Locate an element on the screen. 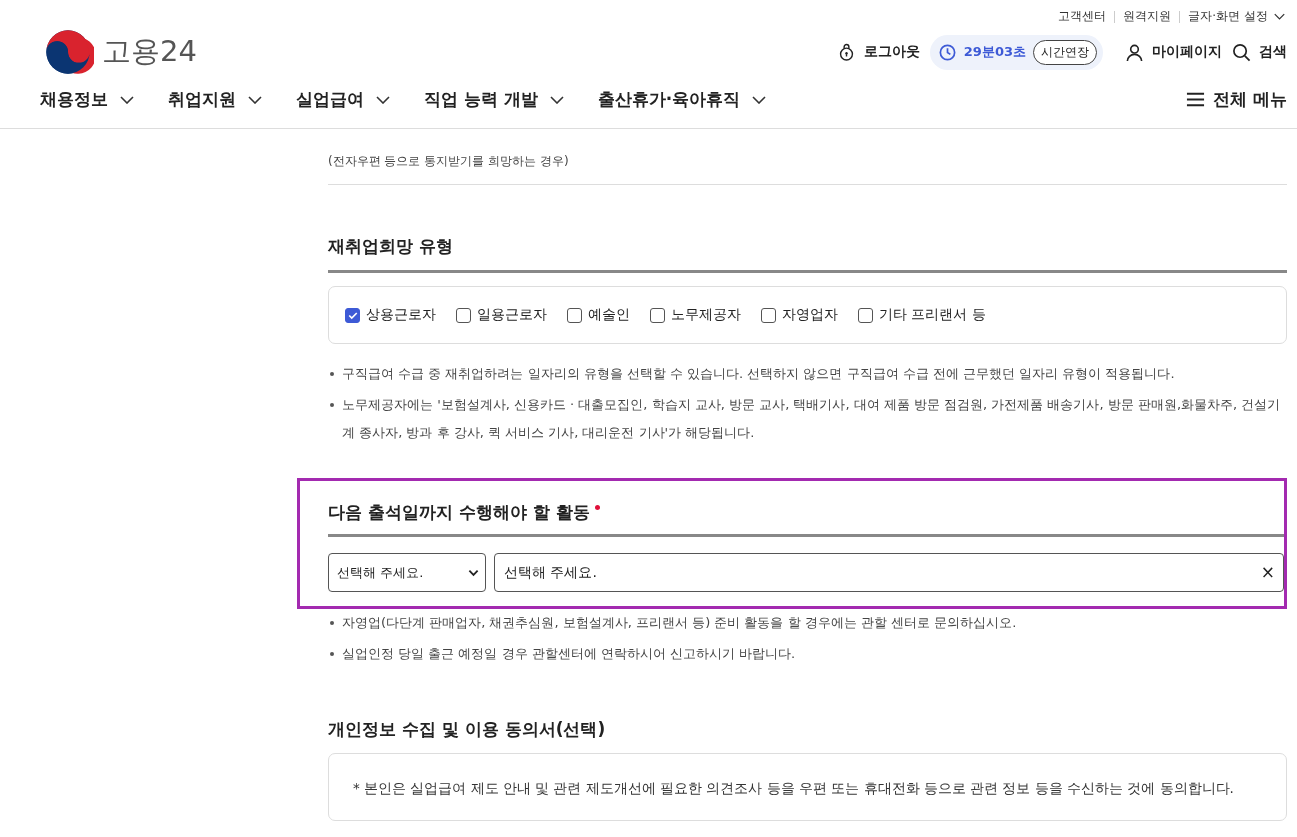 Image resolution: width=1297 pixels, height=837 pixels. nav-menu-item: 출산휴가·육아휴직 is located at coordinates (682, 99).